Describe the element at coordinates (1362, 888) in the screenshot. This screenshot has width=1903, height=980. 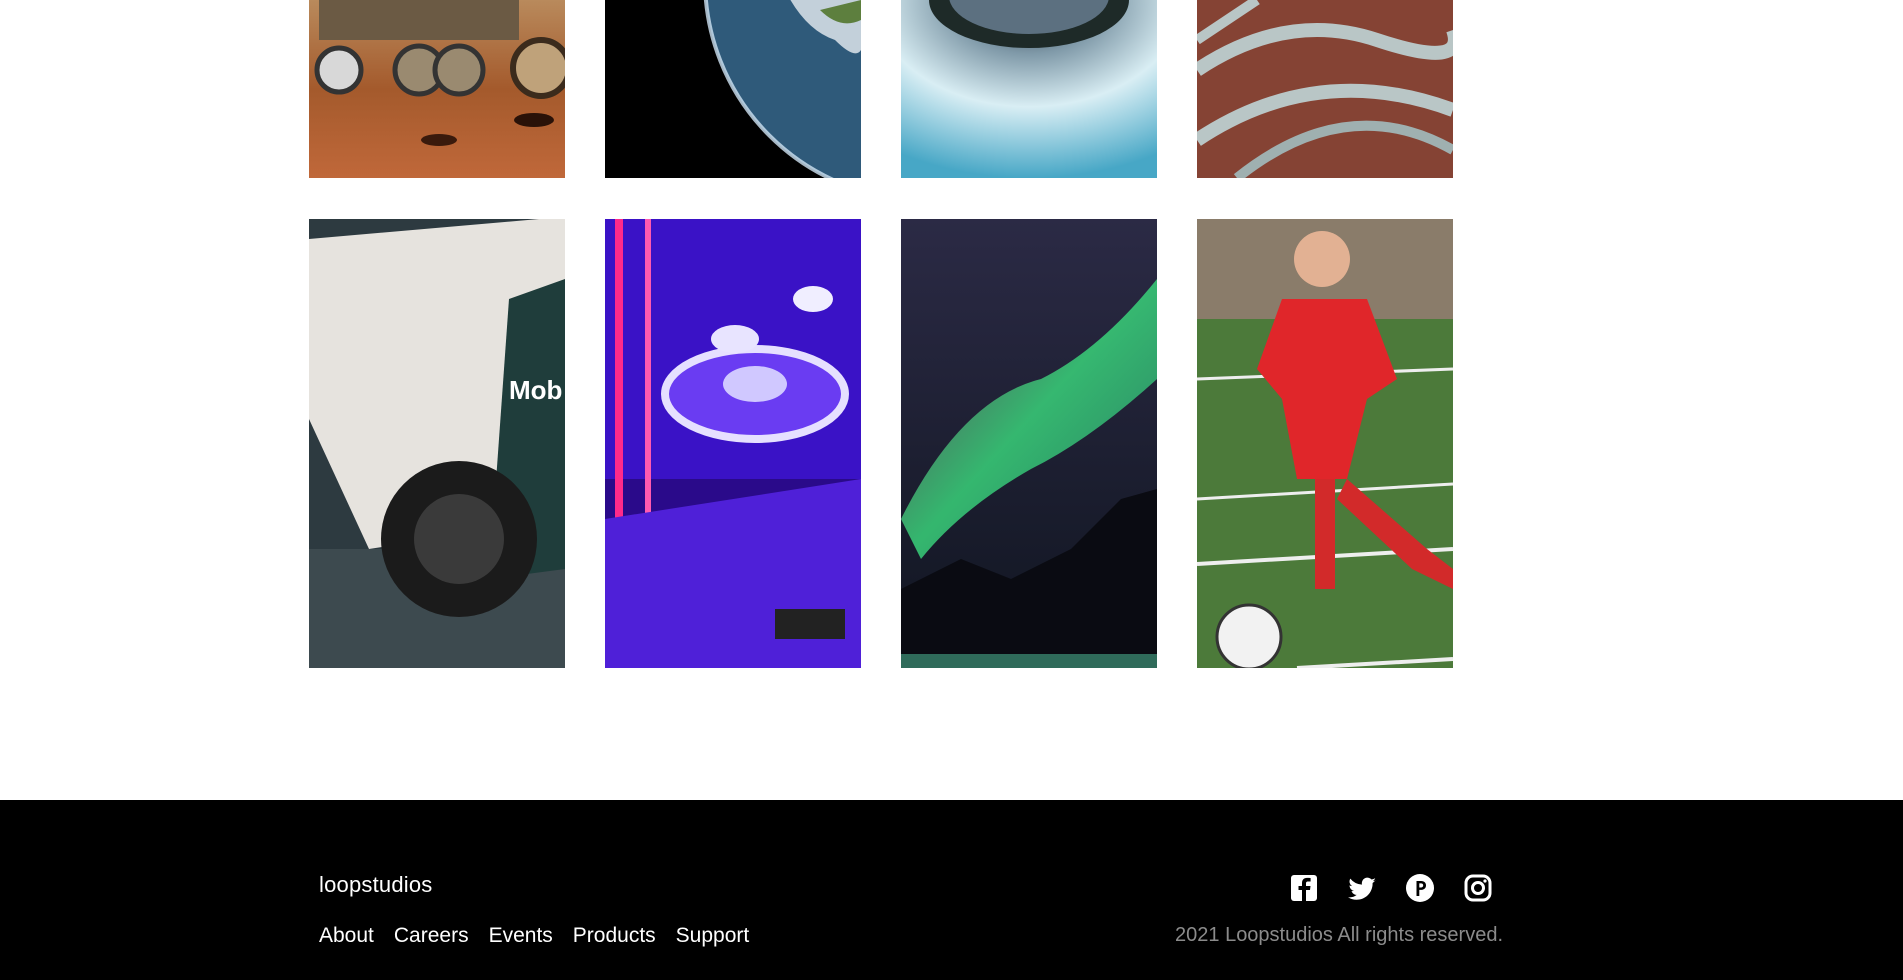
I see `twitter-icon` at that location.